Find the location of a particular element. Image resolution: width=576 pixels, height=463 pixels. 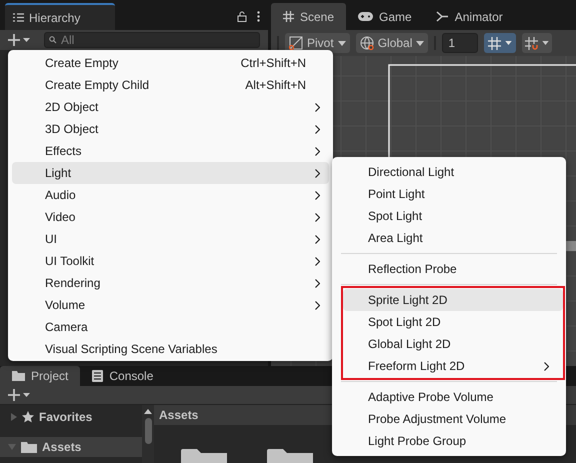

grid-snap-button is located at coordinates (500, 43).